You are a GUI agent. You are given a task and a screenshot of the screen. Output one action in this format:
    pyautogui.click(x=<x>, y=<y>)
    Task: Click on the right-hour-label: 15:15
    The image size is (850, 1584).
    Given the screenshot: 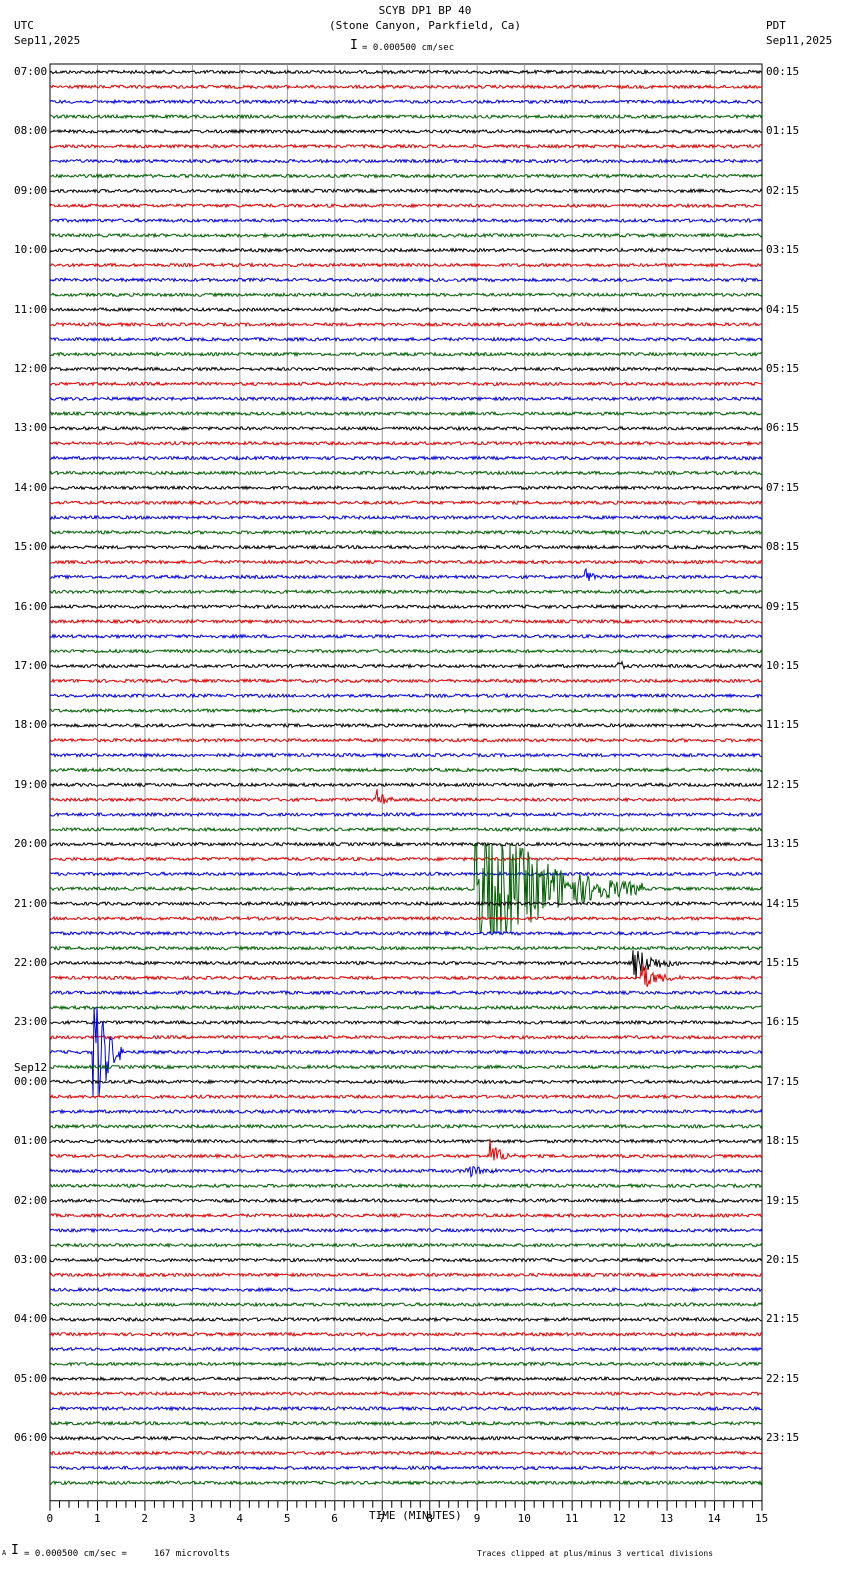 What is the action you would take?
    pyautogui.click(x=783, y=962)
    